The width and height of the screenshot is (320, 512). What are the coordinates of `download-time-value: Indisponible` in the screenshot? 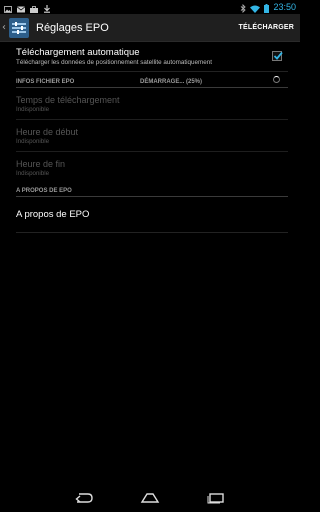 It's located at (33, 109).